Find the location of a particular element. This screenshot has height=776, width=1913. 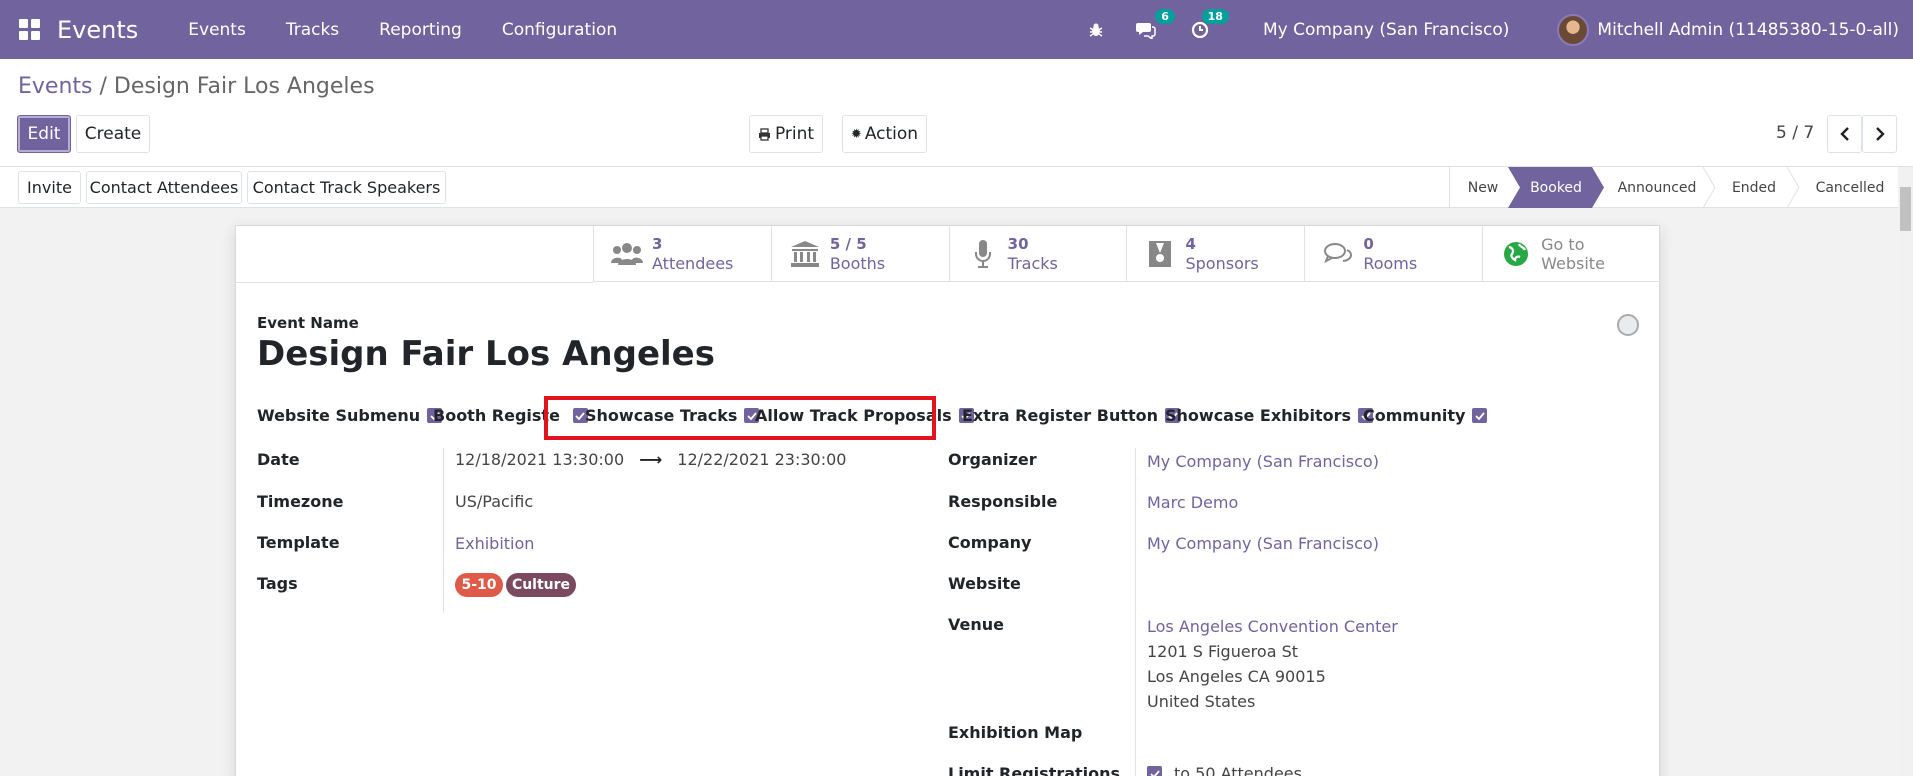

page-scrollbar is located at coordinates (1905, 471).